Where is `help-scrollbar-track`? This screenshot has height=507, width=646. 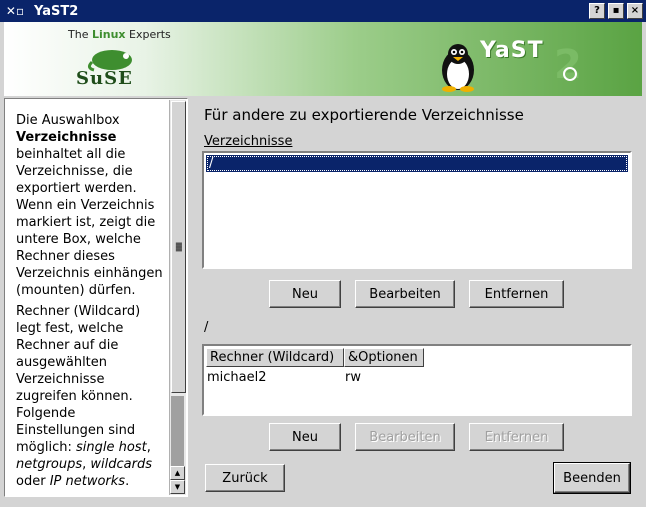
help-scrollbar-track is located at coordinates (177, 431).